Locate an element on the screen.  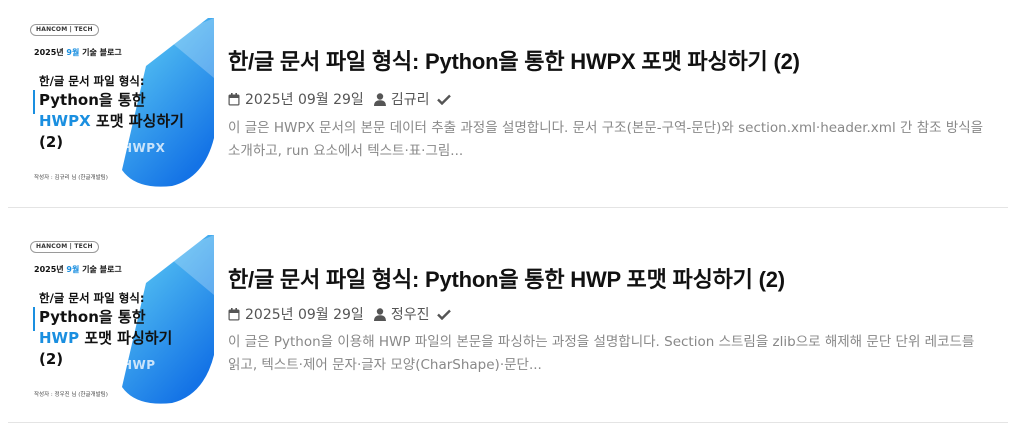
post-meta: 2025년 09월 29일 김규리 is located at coordinates (342, 99).